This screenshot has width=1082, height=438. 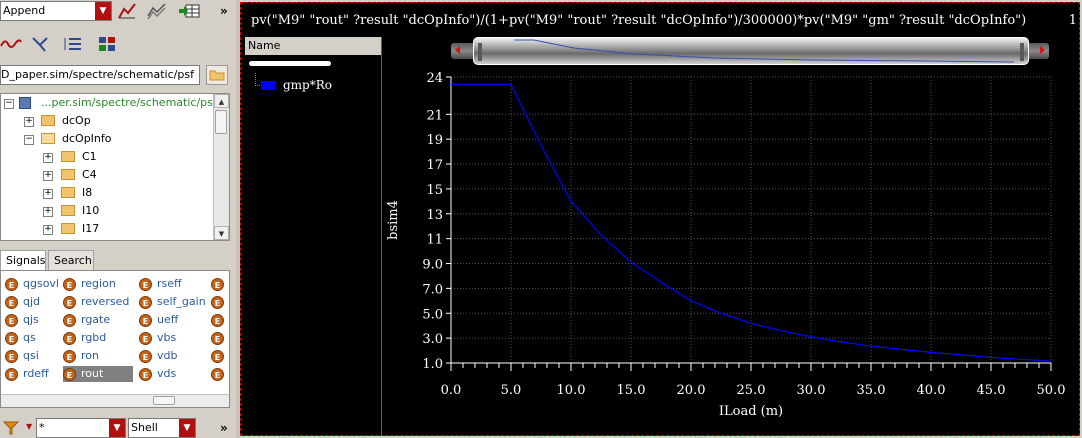 I want to click on grid-view-icon, so click(x=107, y=44).